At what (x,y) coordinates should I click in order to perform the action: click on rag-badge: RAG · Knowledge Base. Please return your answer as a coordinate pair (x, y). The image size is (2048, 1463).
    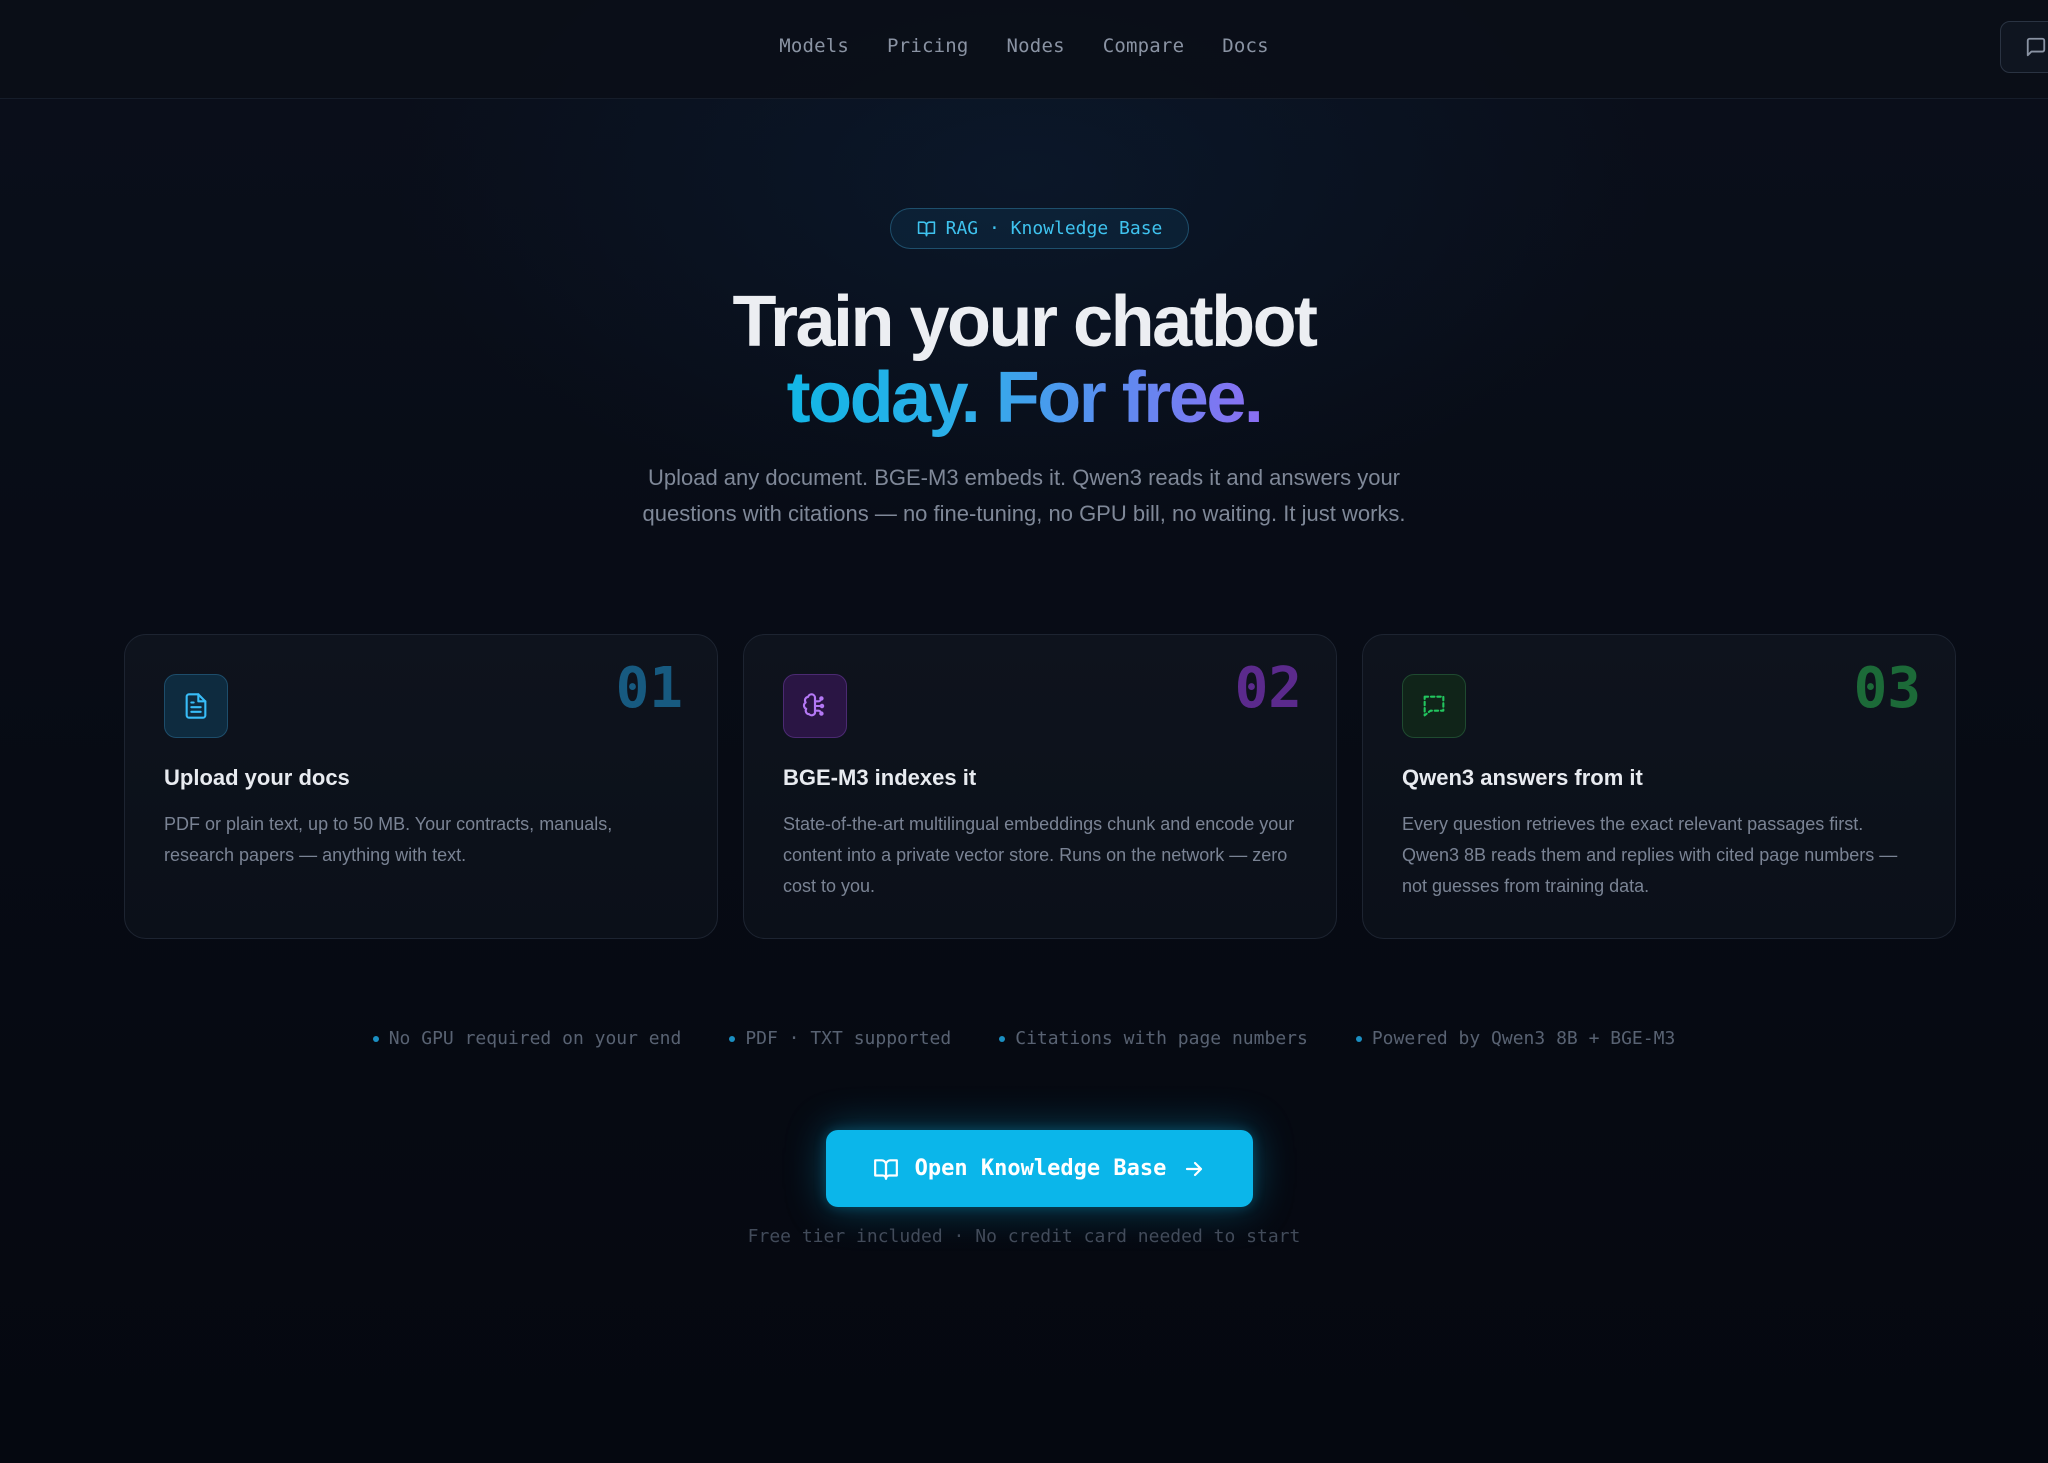
    Looking at the image, I should click on (1039, 228).